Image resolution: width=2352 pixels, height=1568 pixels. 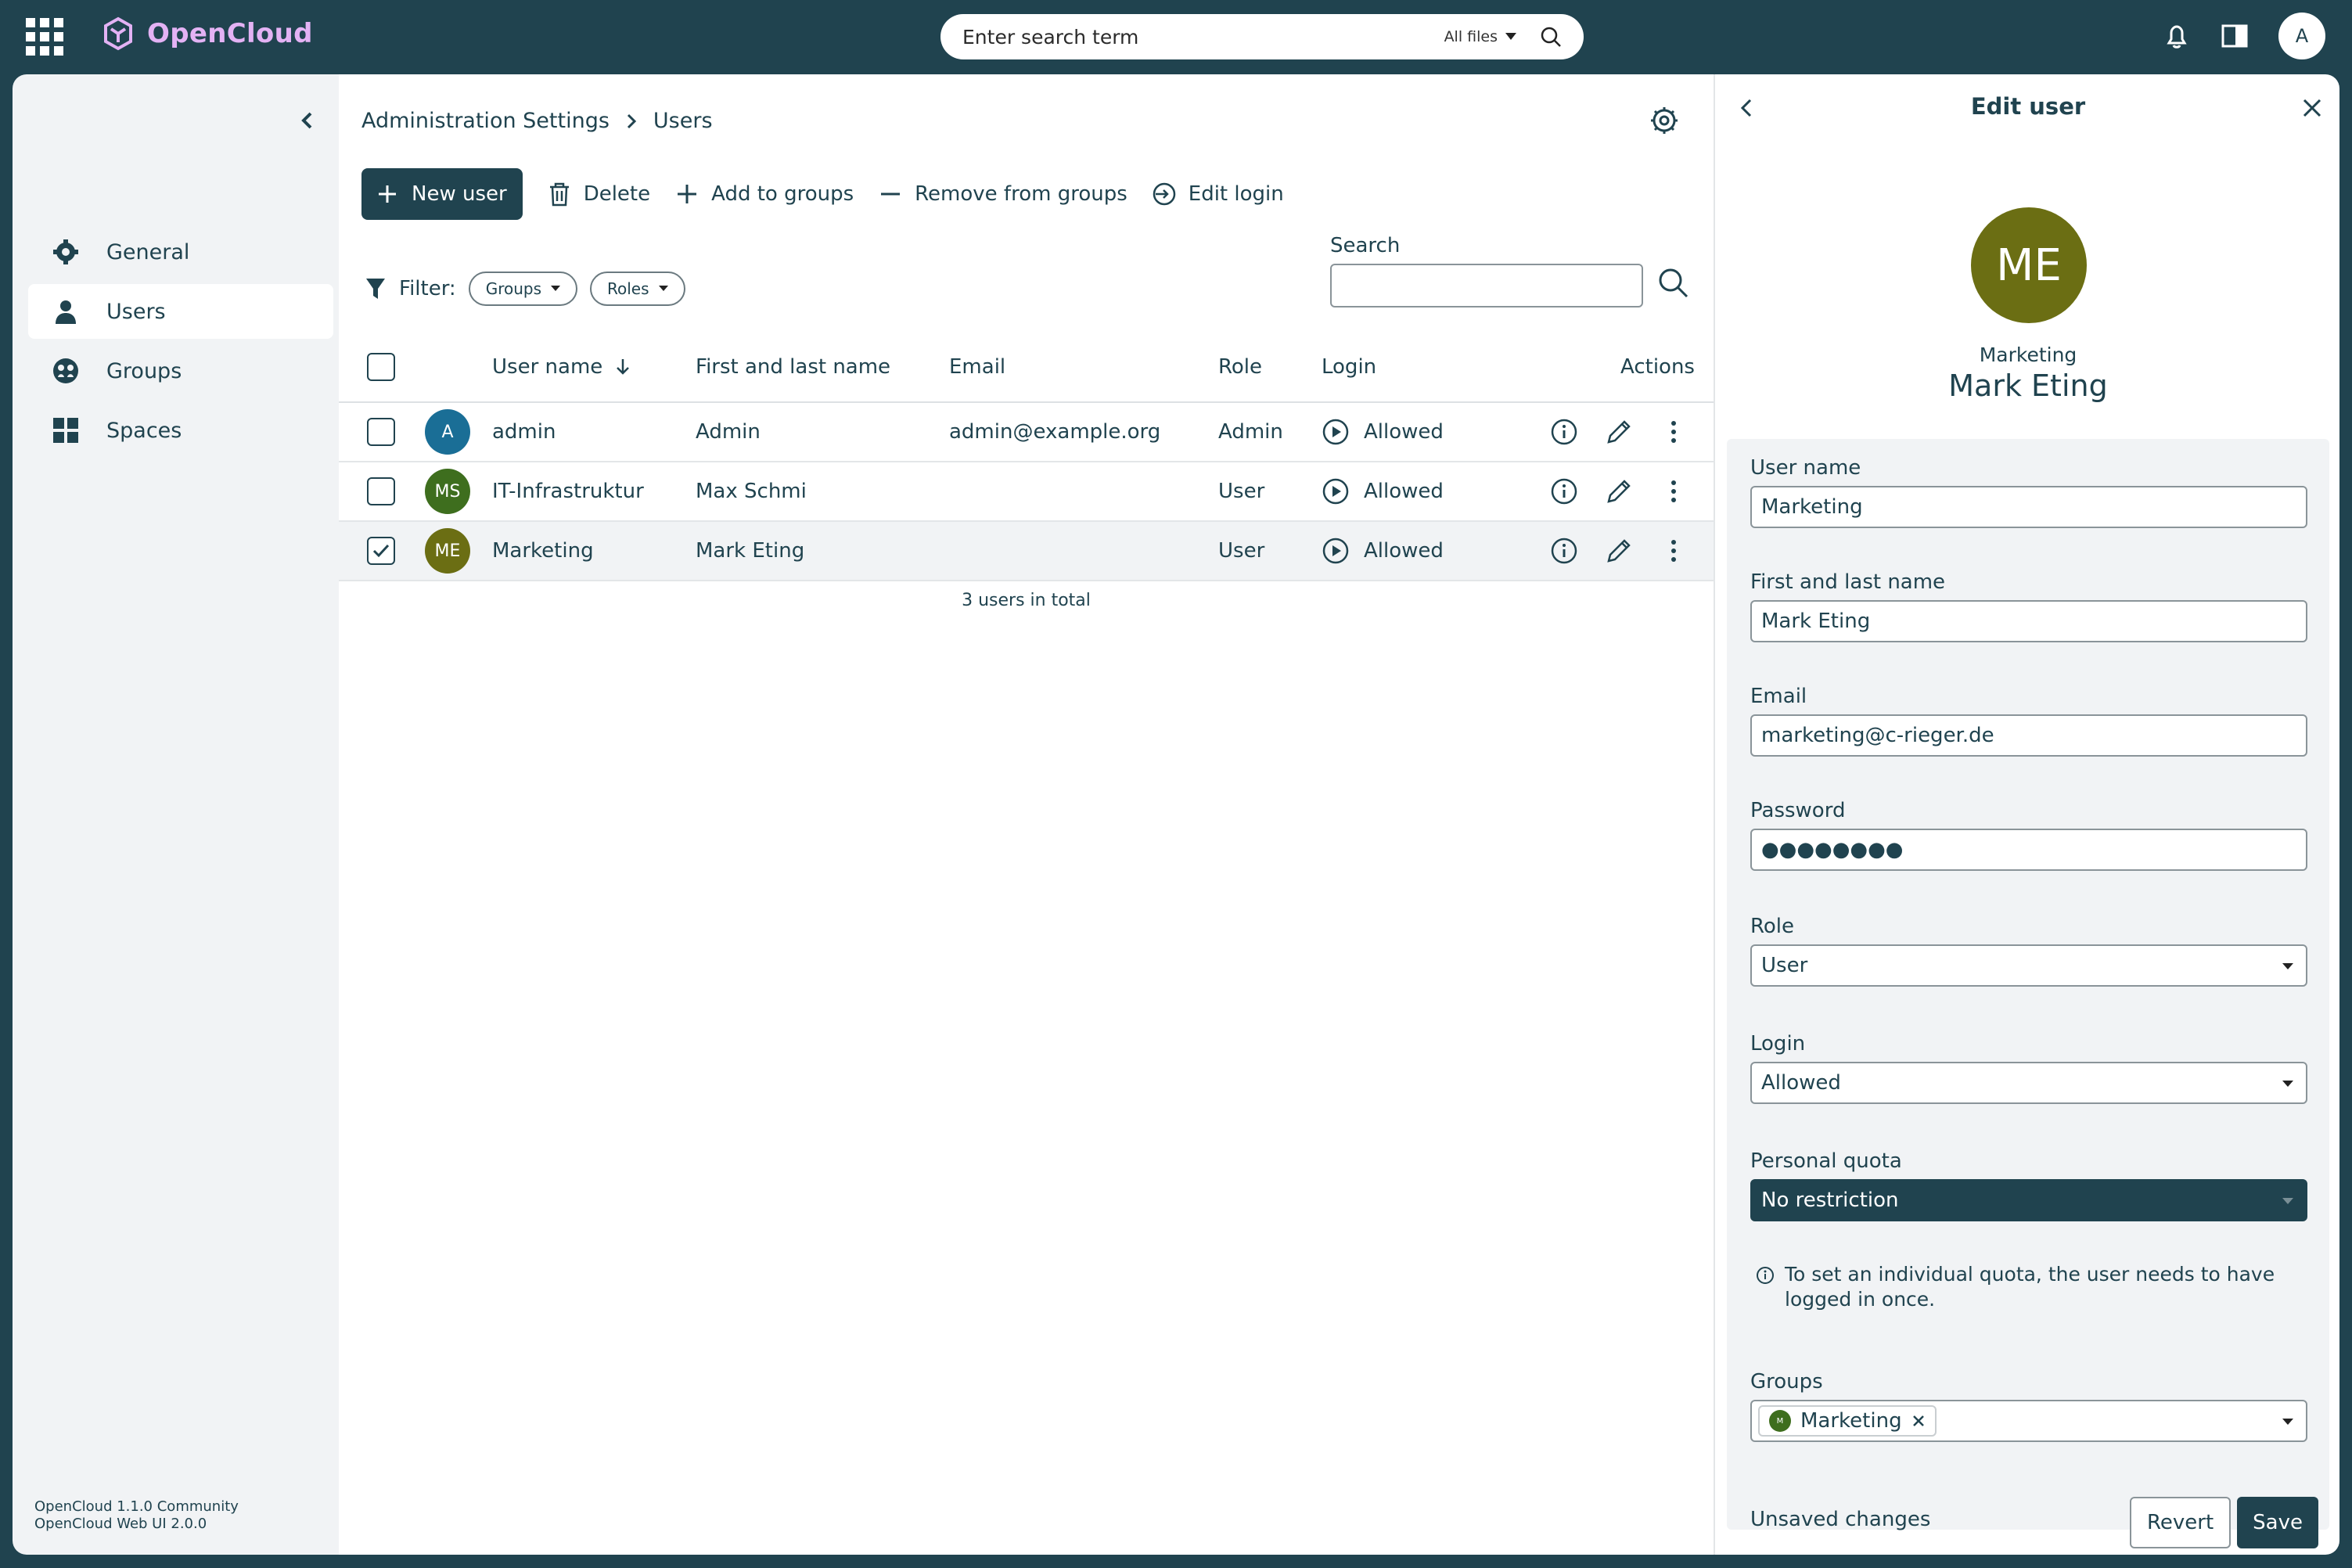 What do you see at coordinates (1241, 551) in the screenshot?
I see `role-cell: User` at bounding box center [1241, 551].